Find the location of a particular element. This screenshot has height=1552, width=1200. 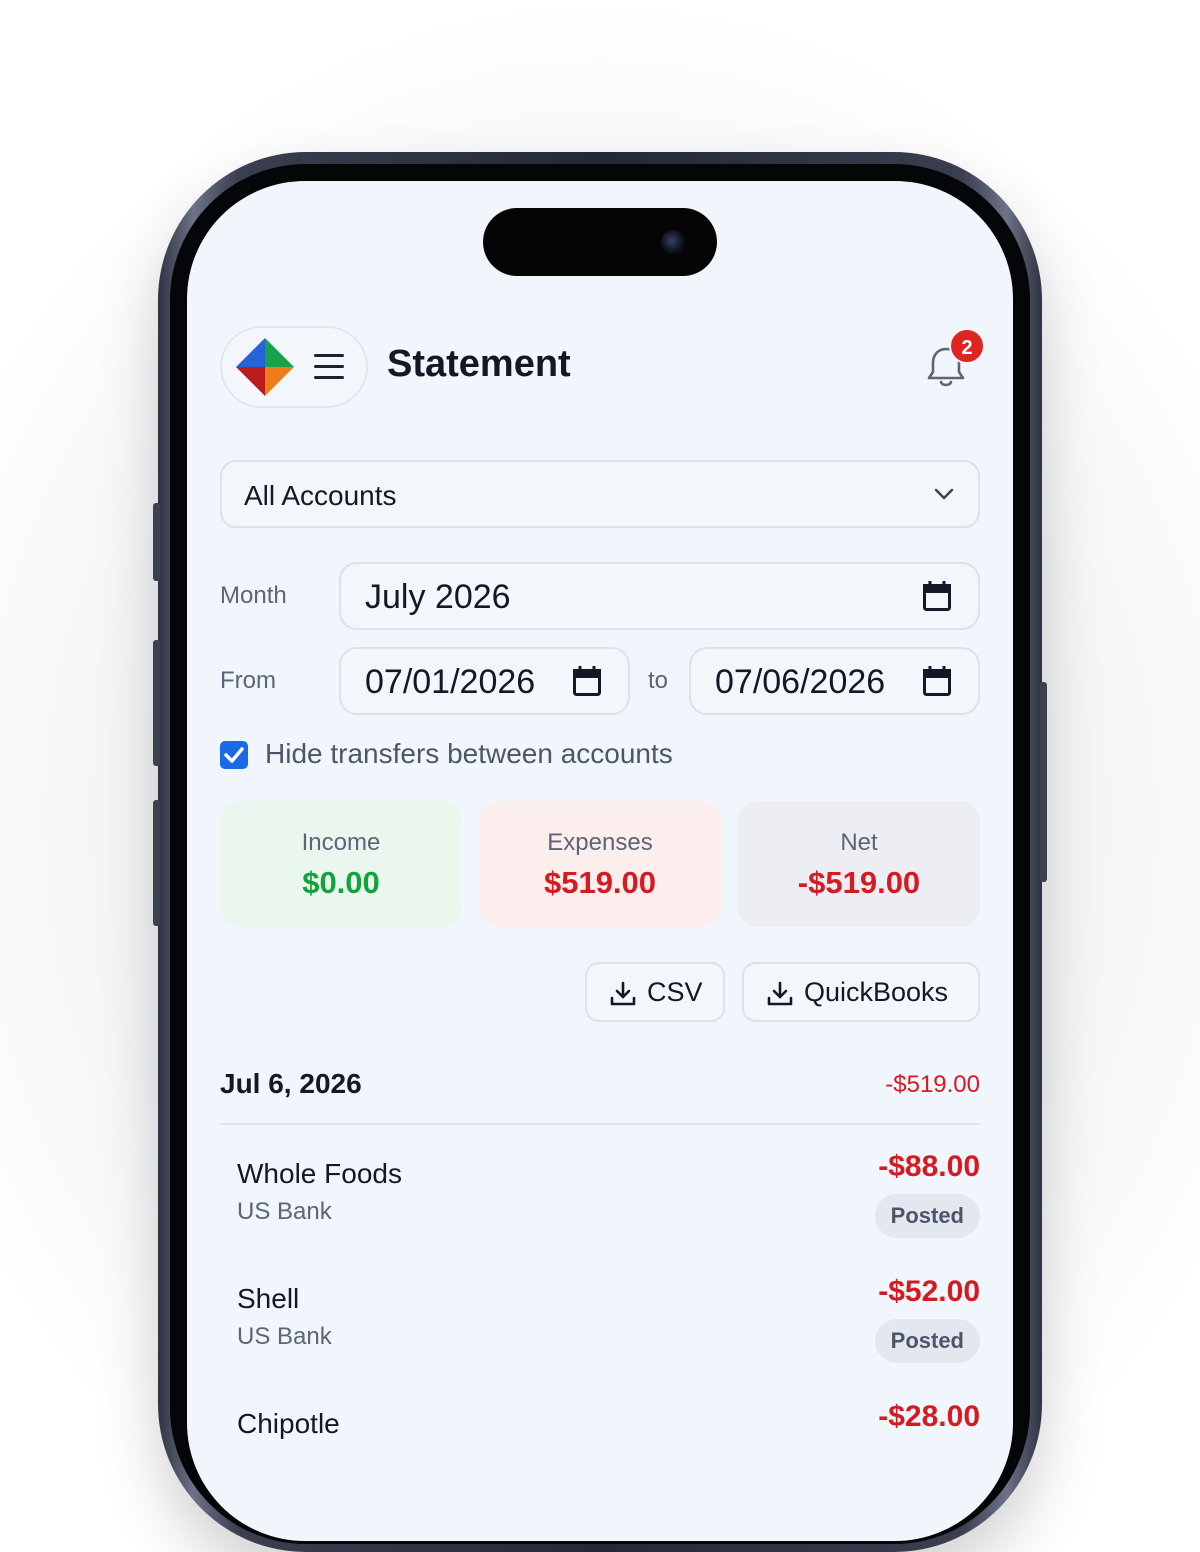

app-menu-button is located at coordinates (294, 367).